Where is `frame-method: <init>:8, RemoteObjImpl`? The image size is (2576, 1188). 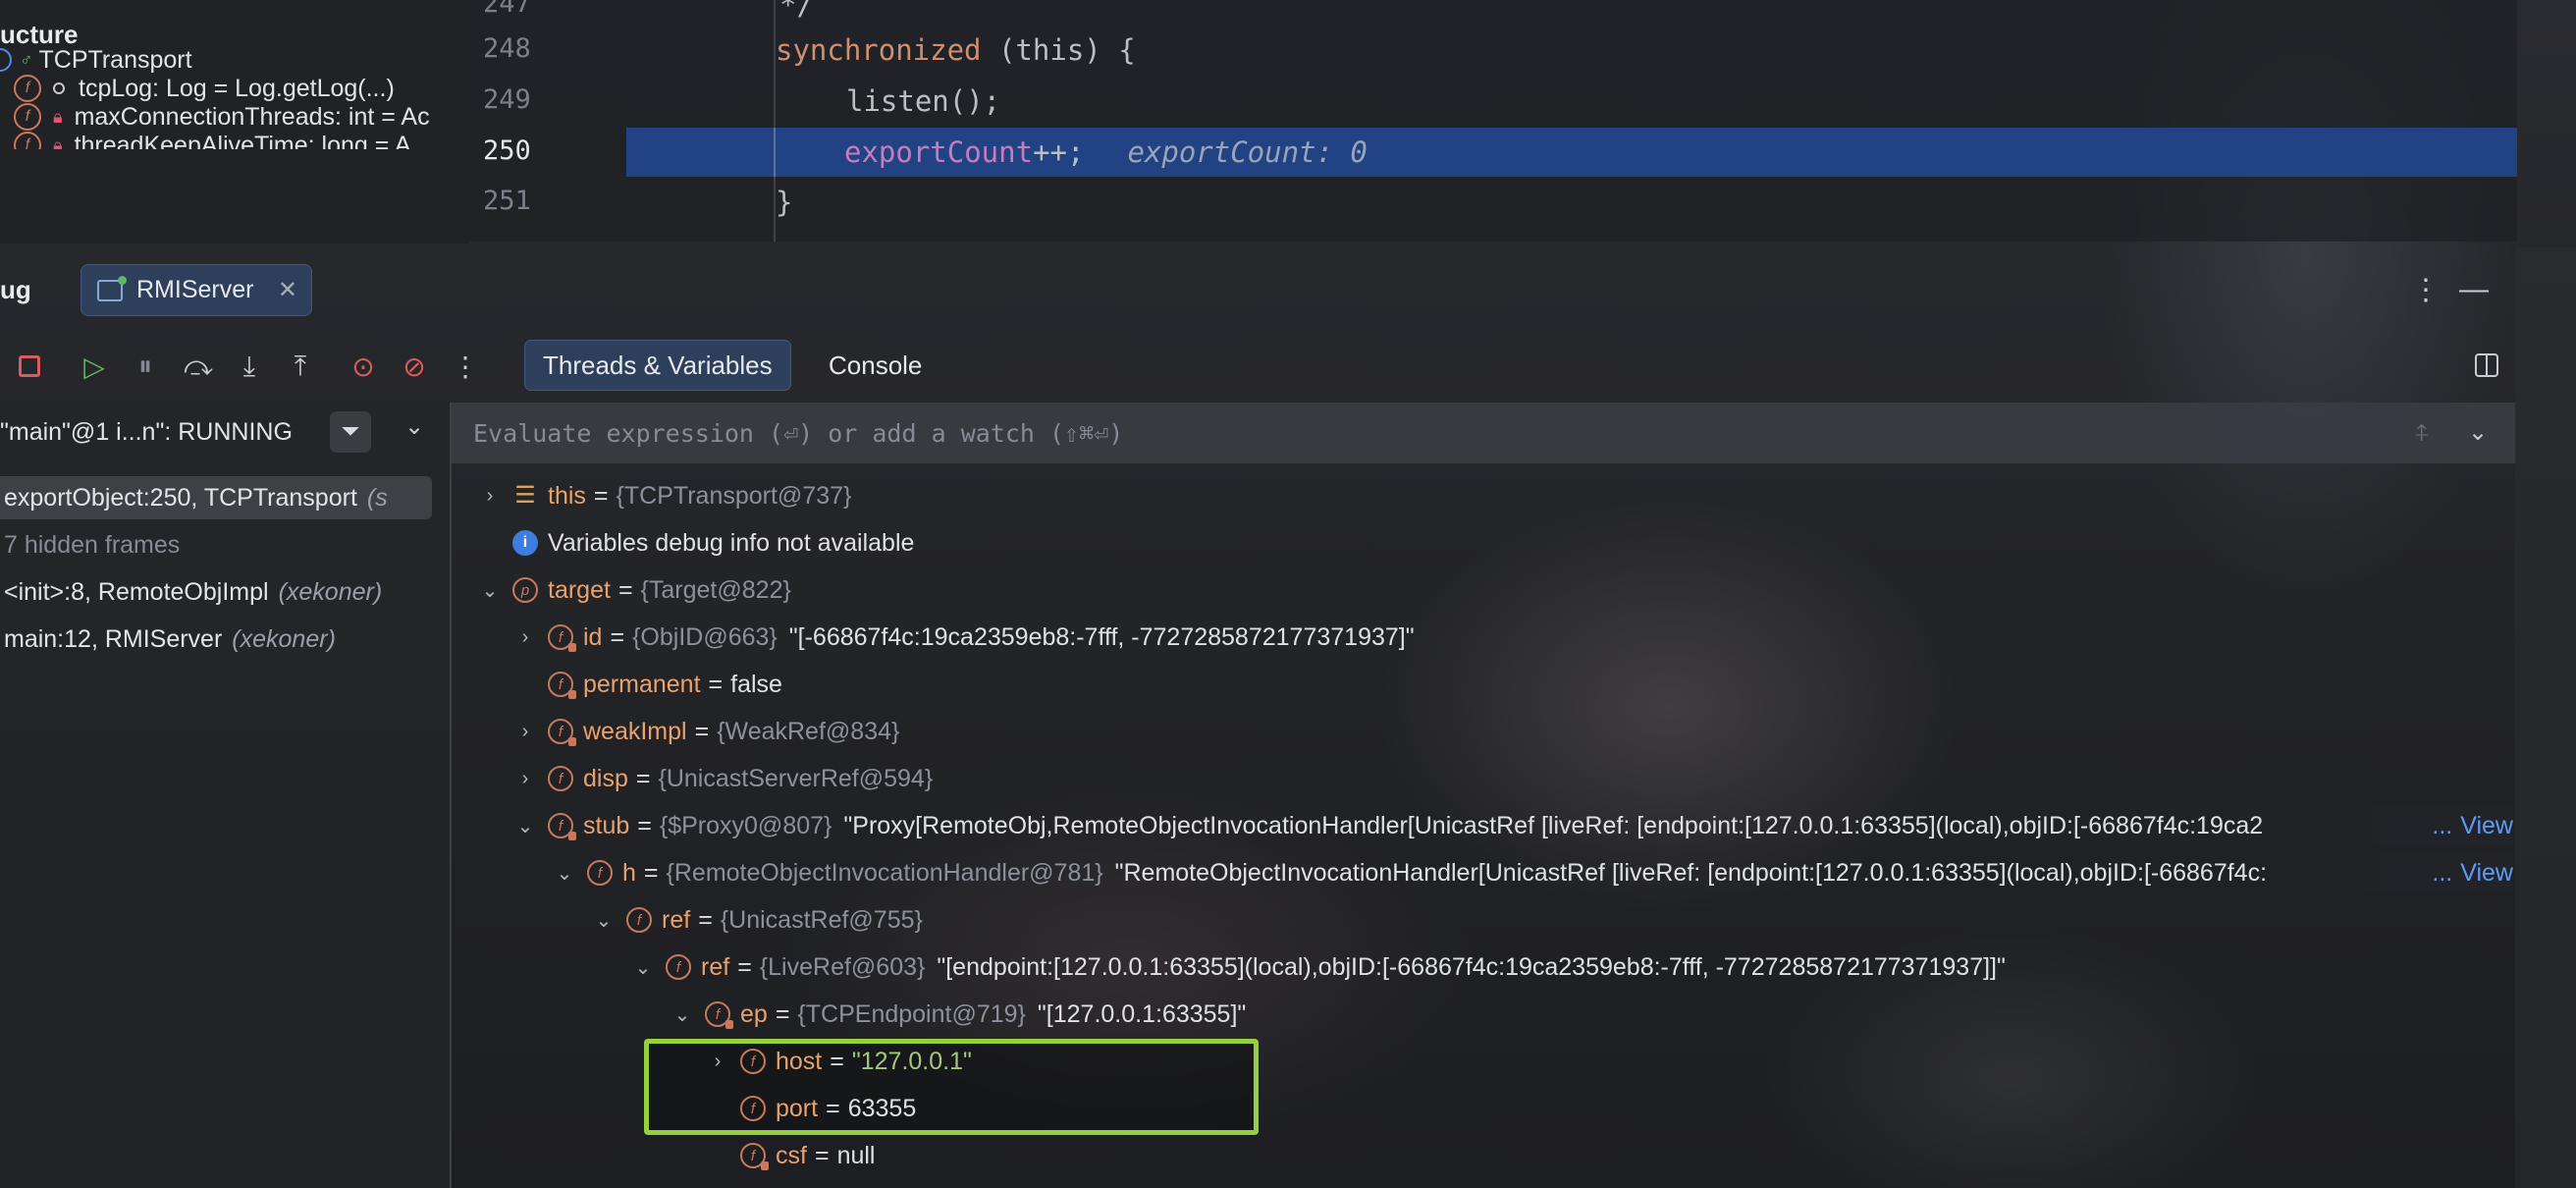 frame-method: <init>:8, RemoteObjImpl is located at coordinates (136, 592).